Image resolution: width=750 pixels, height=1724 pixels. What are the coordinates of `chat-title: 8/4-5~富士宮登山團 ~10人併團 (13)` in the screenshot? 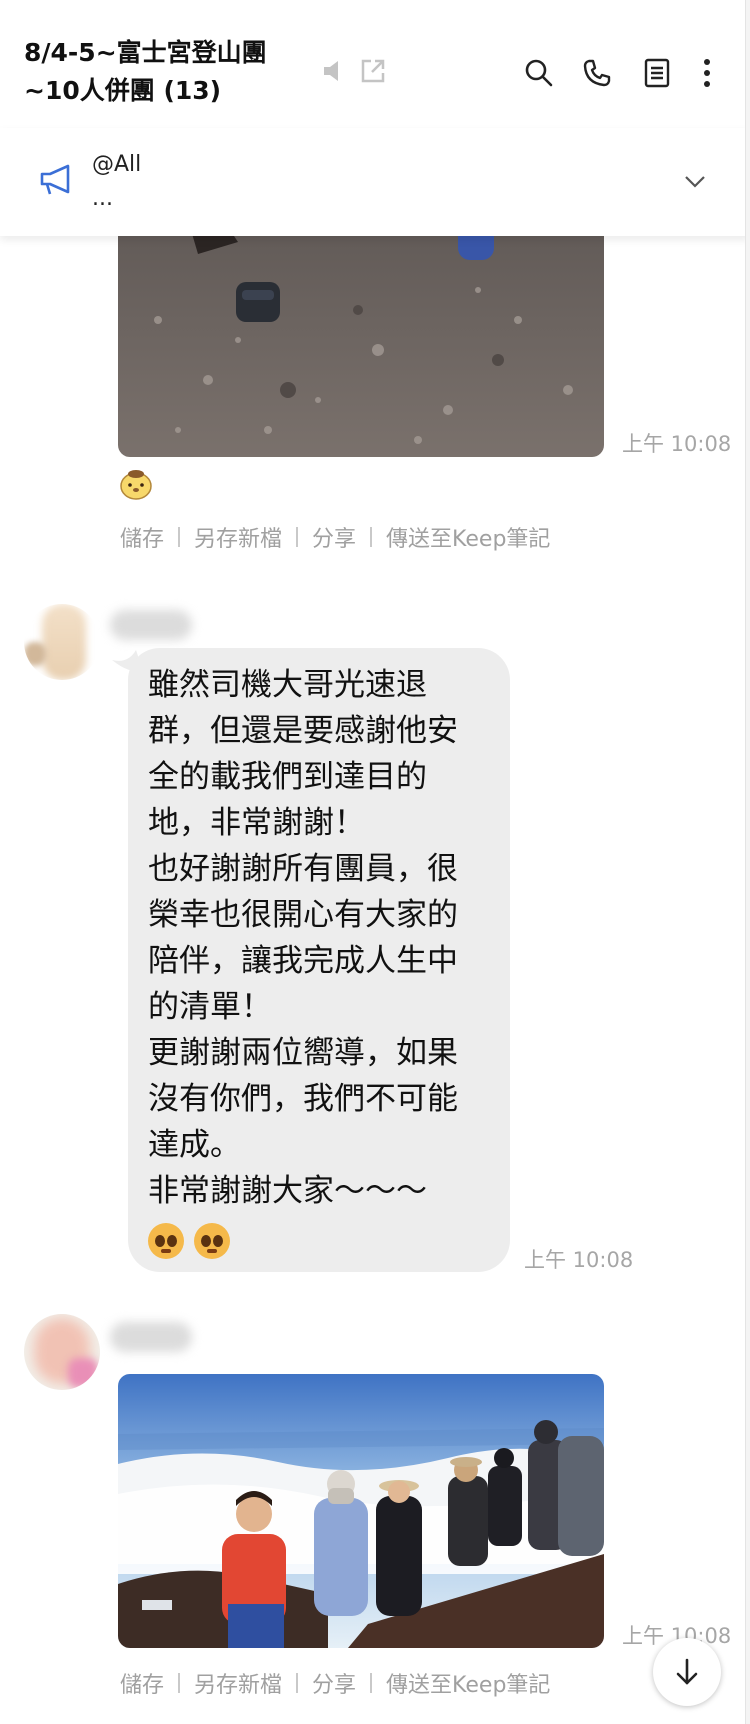 It's located at (145, 72).